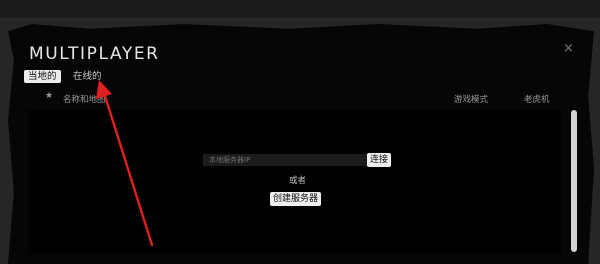  What do you see at coordinates (128, 170) in the screenshot?
I see `annotation-arrow-shaft` at bounding box center [128, 170].